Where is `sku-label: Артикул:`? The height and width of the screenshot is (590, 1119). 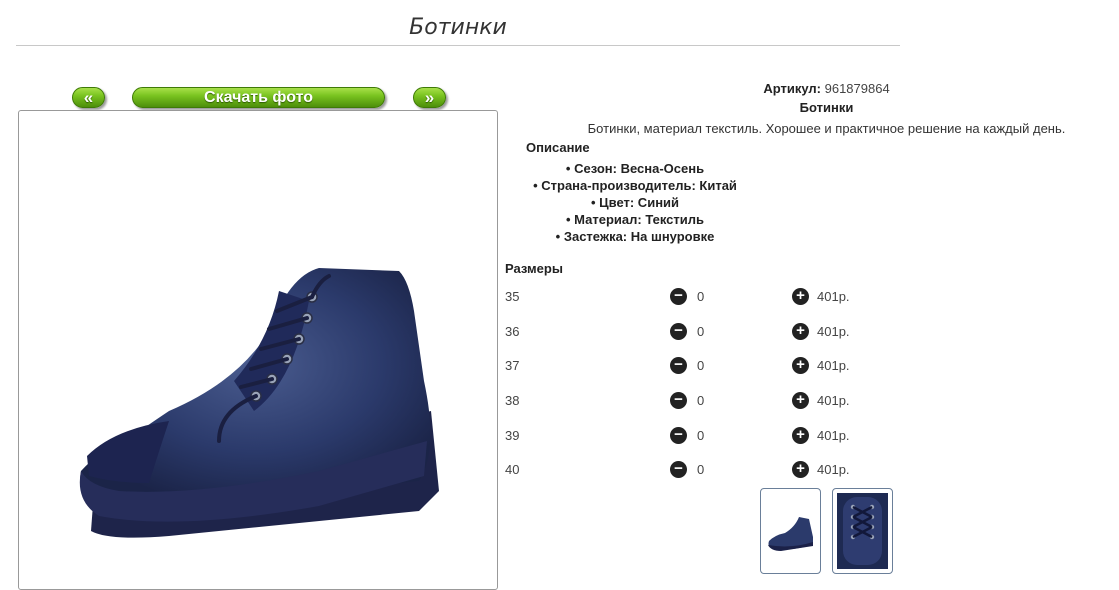 sku-label: Артикул: is located at coordinates (792, 88).